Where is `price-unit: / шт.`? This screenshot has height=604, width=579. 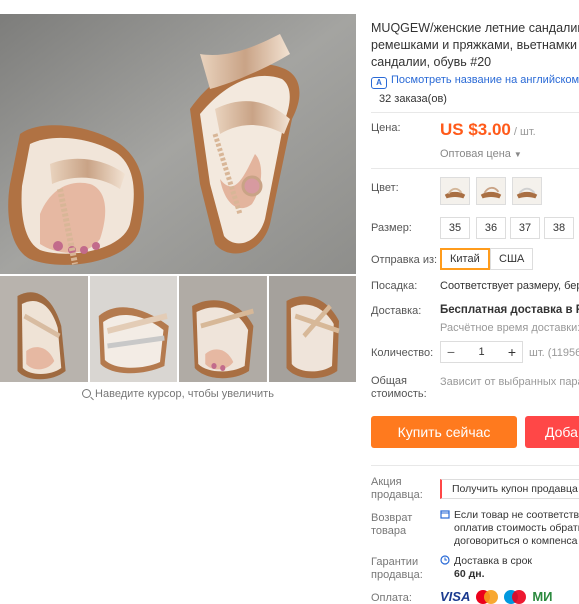
price-unit: / шт. is located at coordinates (524, 132).